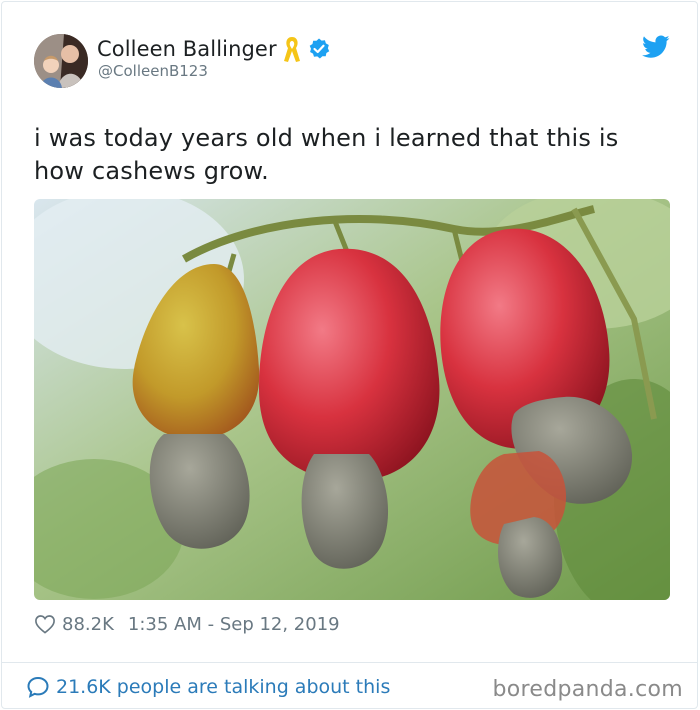 The height and width of the screenshot is (710, 700). I want to click on twitter-bird-icon, so click(656, 47).